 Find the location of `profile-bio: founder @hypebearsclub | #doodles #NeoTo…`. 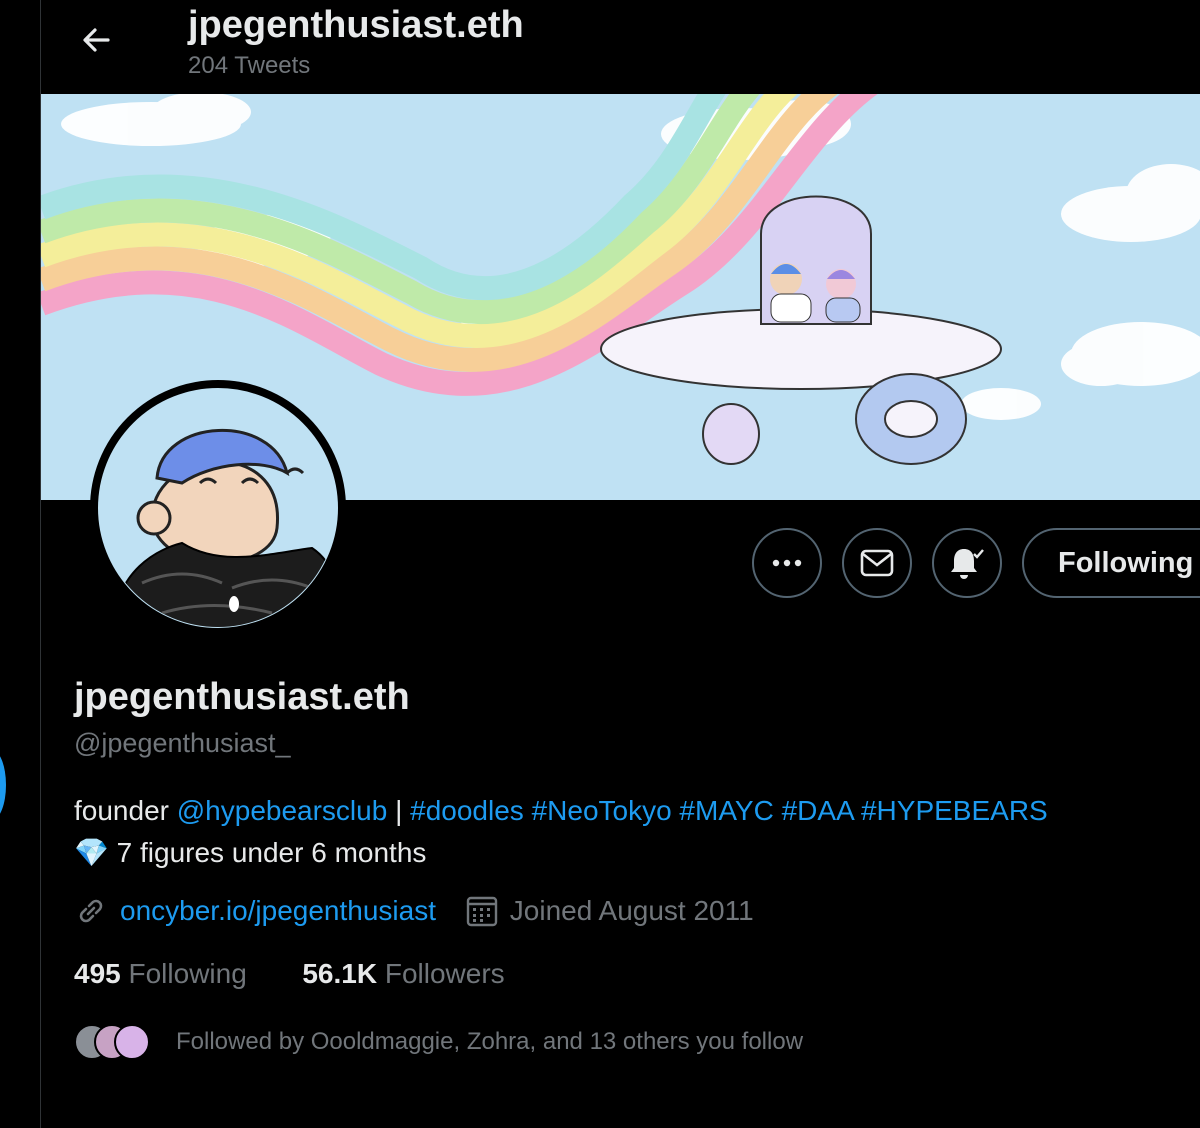

profile-bio: founder @hypebearsclub | #doodles #NeoTo… is located at coordinates (561, 832).